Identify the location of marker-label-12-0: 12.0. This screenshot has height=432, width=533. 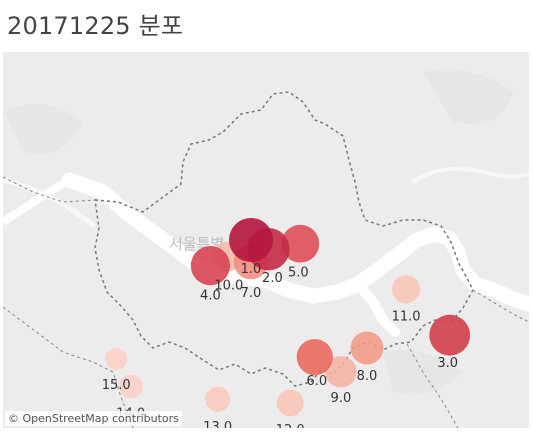
(290, 425).